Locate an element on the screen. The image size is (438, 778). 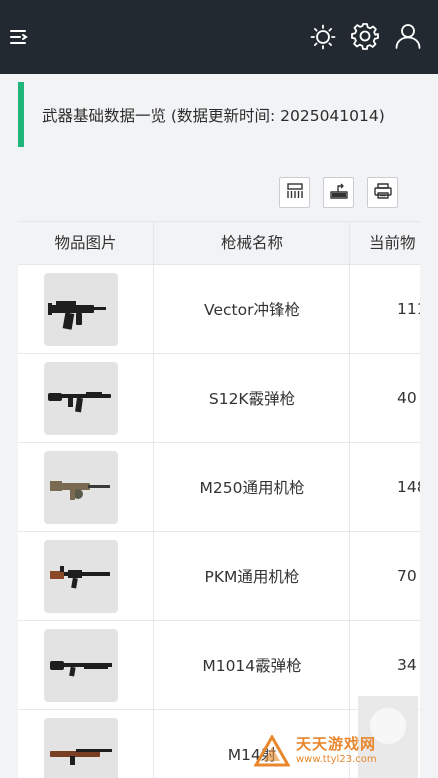
watermark-title: 天天游戏网 is located at coordinates (336, 744).